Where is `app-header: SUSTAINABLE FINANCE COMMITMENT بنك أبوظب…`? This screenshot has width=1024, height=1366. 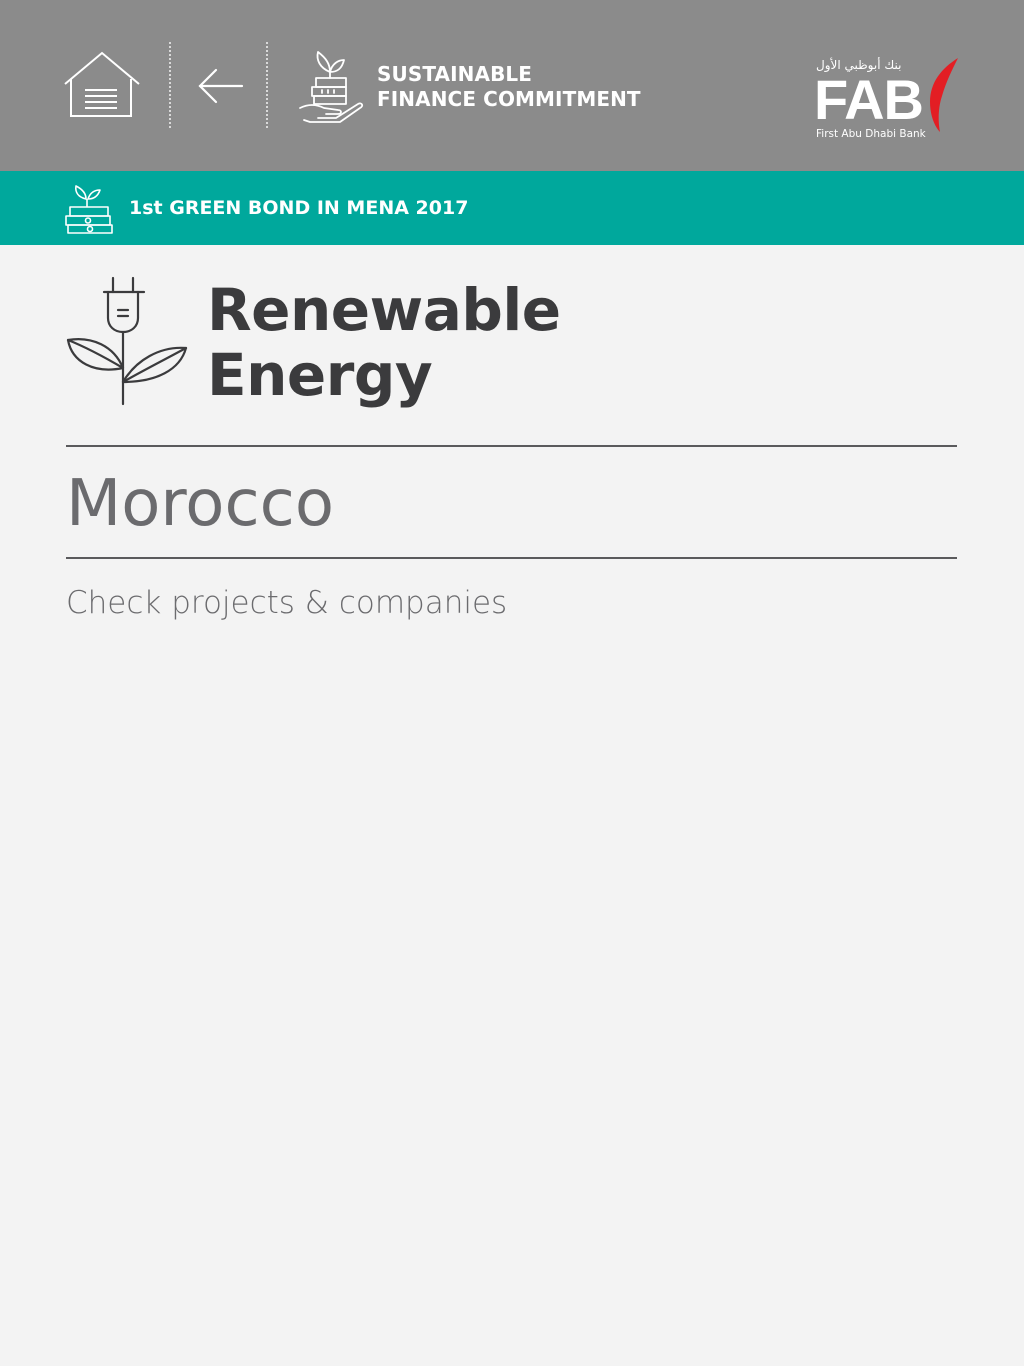 app-header: SUSTAINABLE FINANCE COMMITMENT بنك أبوظب… is located at coordinates (512, 85).